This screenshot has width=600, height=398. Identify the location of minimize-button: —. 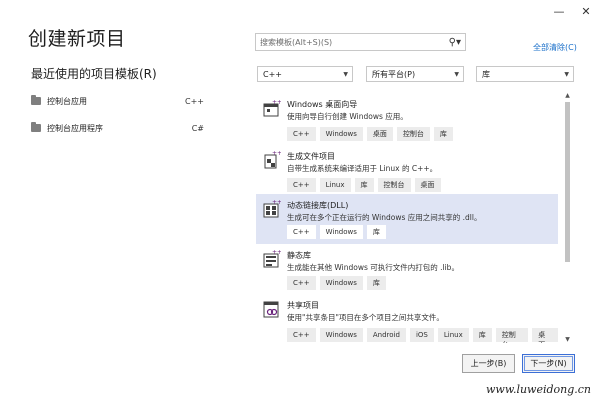
(559, 11).